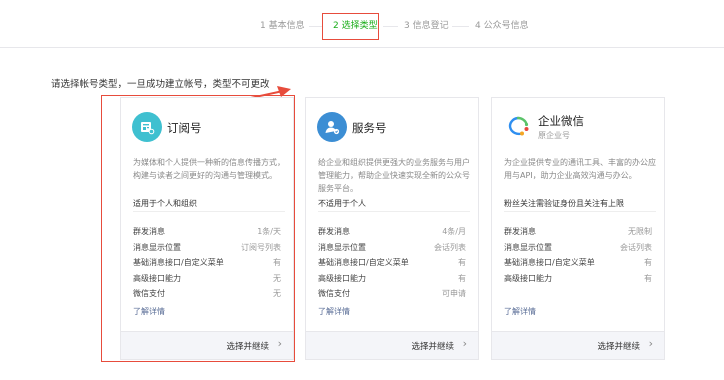 The width and height of the screenshot is (724, 380). Describe the element at coordinates (334, 293) in the screenshot. I see `feature-name: 微信支付` at that location.